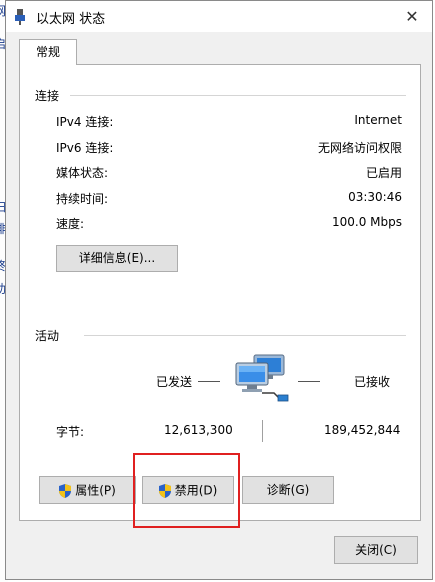 The image size is (435, 582). Describe the element at coordinates (71, 19) in the screenshot. I see `window-title: 以太网 状态` at that location.